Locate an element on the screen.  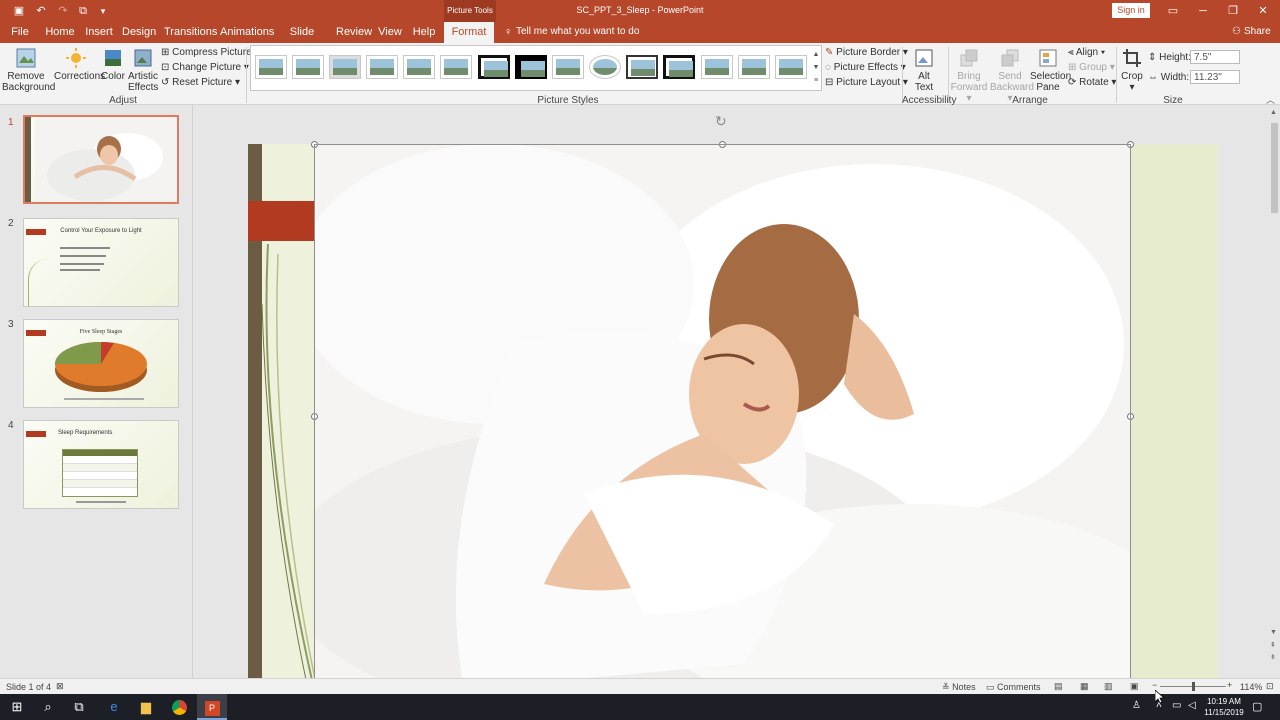
reset-picture-button: ↺ Reset Picture ▾ is located at coordinates (200, 82).